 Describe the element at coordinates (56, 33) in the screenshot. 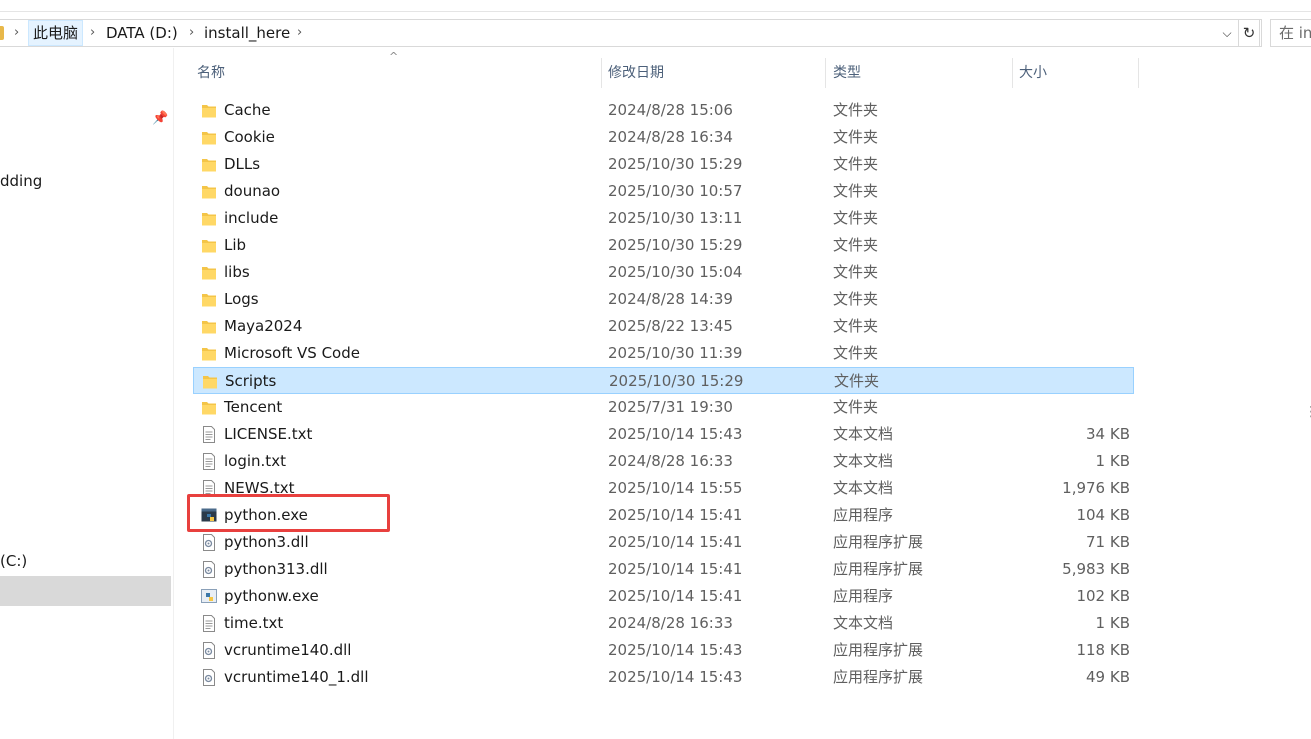

I see `breadcrumb-this-pc: 此电脑` at that location.